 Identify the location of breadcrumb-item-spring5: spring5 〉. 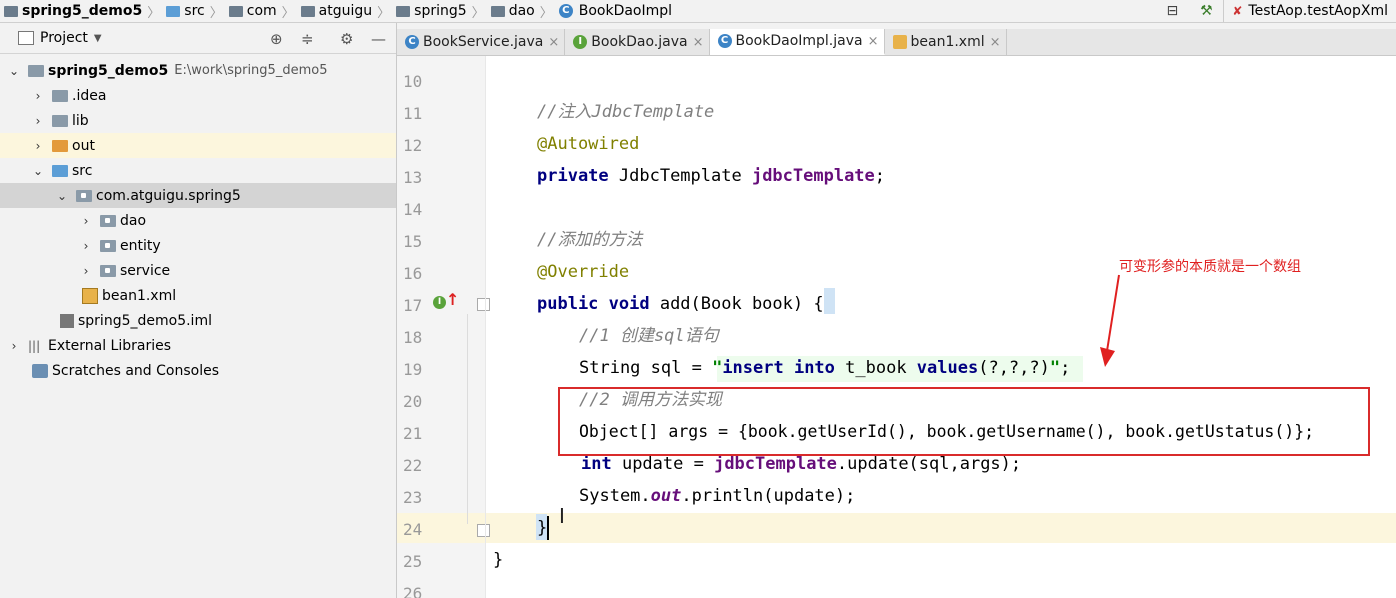
(439, 11).